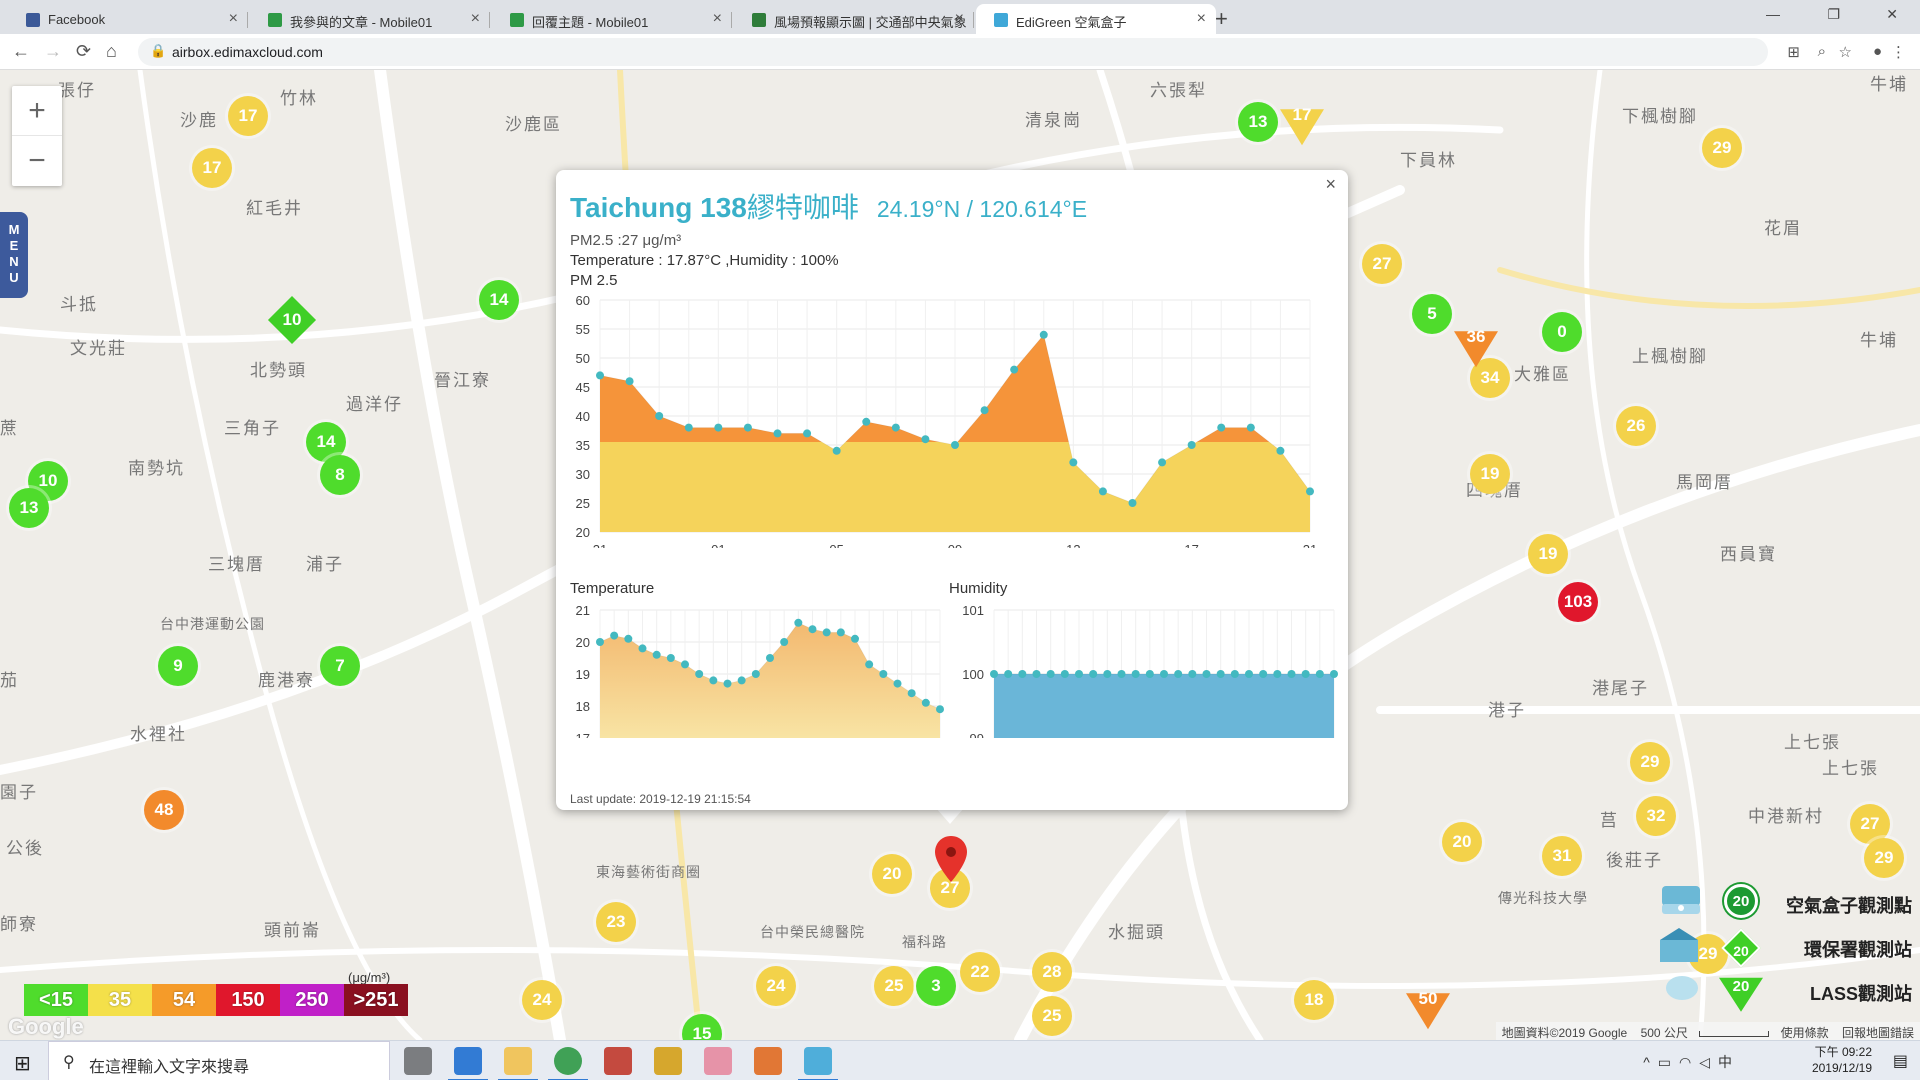 The width and height of the screenshot is (1920, 1080). I want to click on map-data-credit: 地圖資料©2019 Google, so click(1565, 1033).